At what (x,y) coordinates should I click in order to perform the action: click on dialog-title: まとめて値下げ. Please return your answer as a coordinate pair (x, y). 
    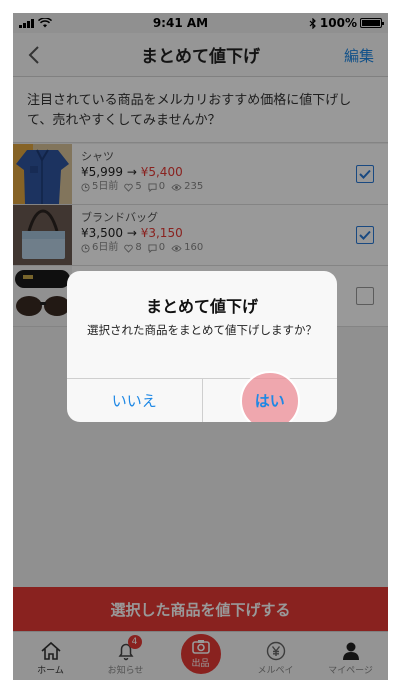
    Looking at the image, I should click on (201, 306).